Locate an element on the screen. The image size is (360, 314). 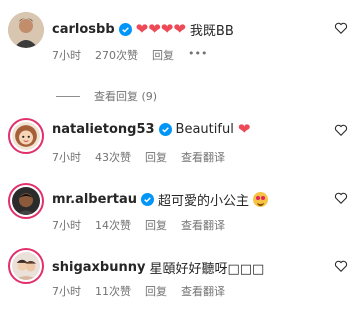
avatar-mr-albertau is located at coordinates (26, 201).